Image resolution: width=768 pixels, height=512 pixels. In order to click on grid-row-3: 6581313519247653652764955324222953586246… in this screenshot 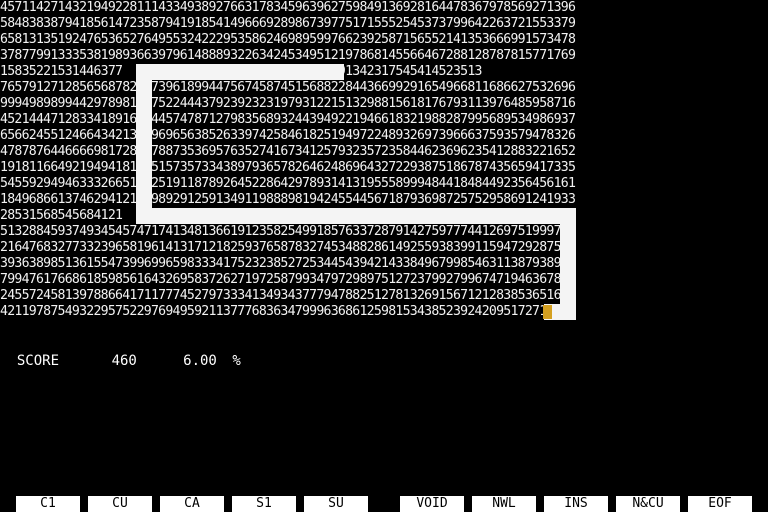, I will do `click(288, 39)`.